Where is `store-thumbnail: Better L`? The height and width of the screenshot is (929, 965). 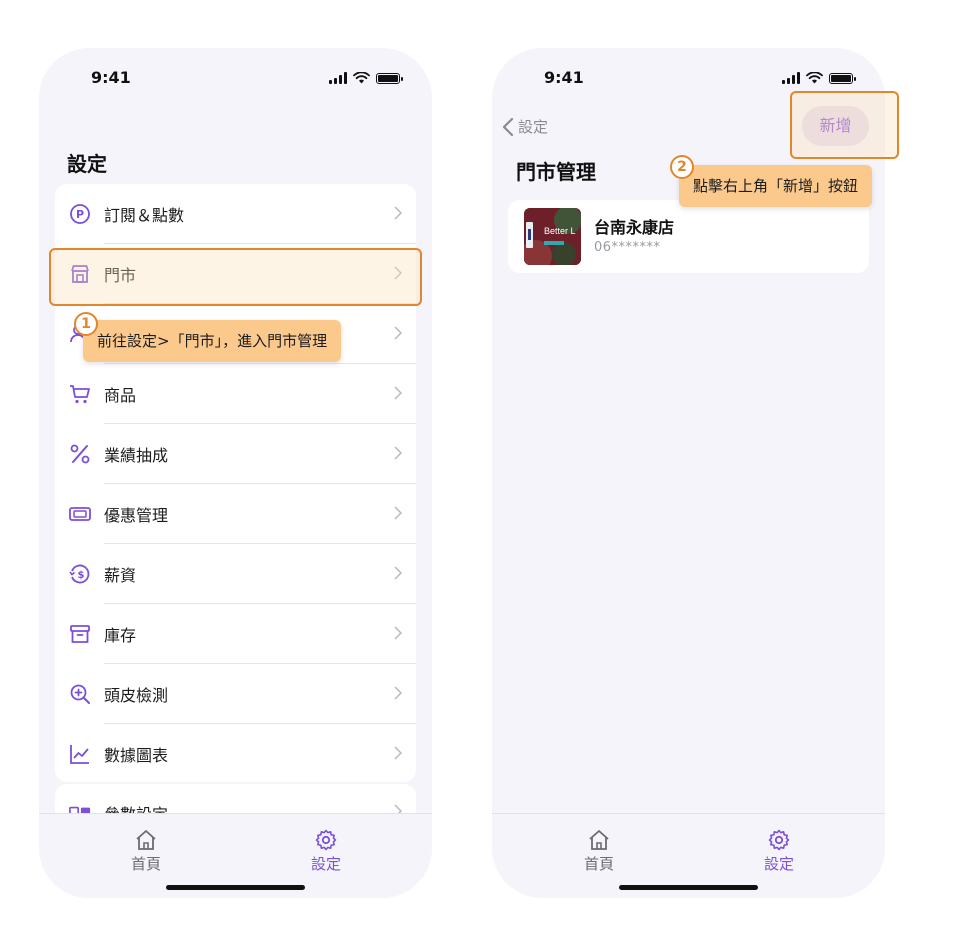
store-thumbnail: Better L is located at coordinates (552, 236).